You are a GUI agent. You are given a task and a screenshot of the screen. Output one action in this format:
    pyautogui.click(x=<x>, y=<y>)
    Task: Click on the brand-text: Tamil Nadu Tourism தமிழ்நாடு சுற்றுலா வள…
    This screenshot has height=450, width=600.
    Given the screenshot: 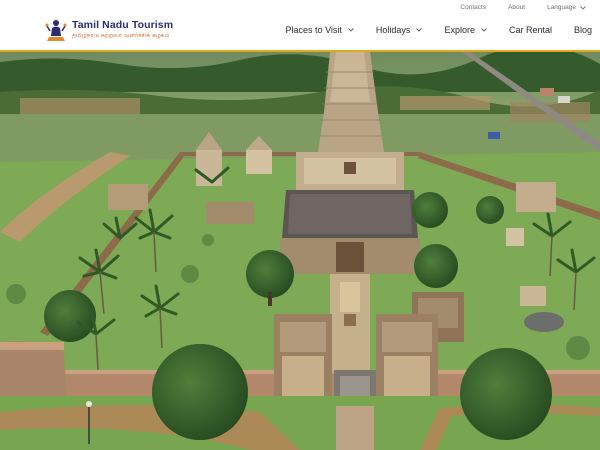 What is the action you would take?
    pyautogui.click(x=122, y=30)
    